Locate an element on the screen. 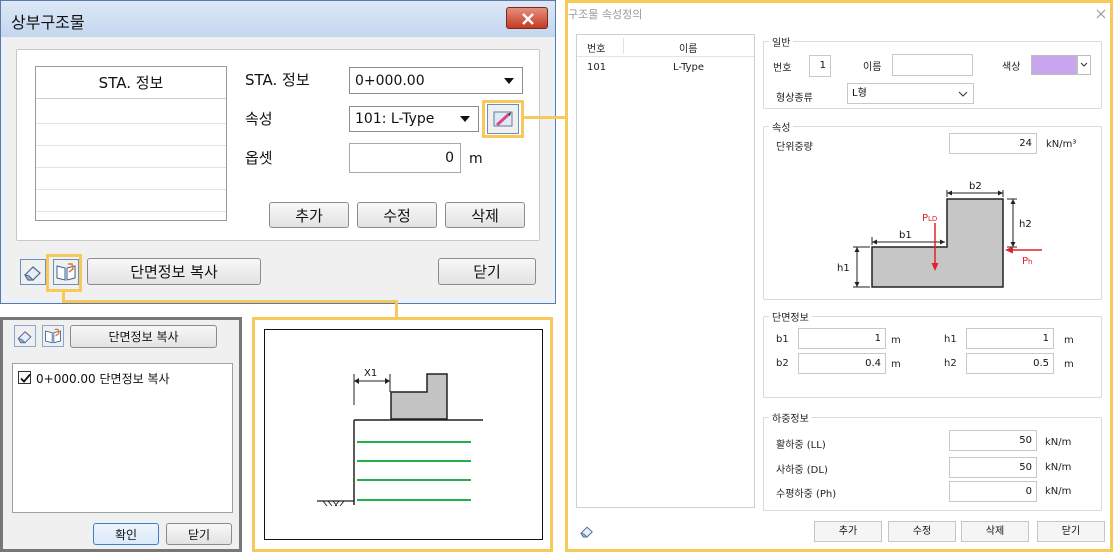 Image resolution: width=1113 pixels, height=552 pixels. h1-label: h1 is located at coordinates (950, 339).